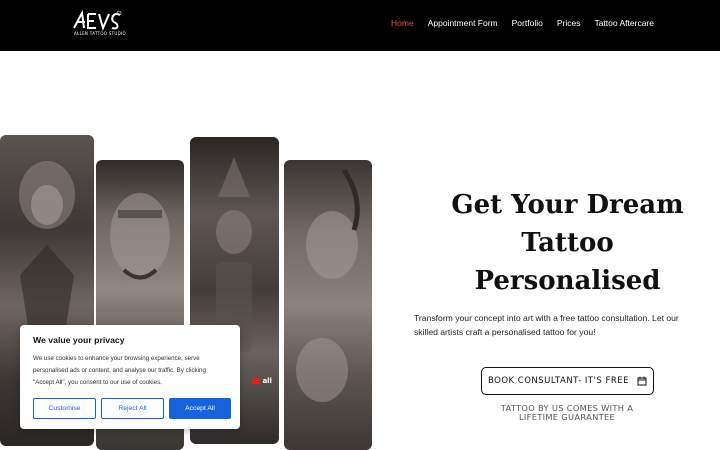  Describe the element at coordinates (97, 20) in the screenshot. I see `logo-mark-icon` at that location.